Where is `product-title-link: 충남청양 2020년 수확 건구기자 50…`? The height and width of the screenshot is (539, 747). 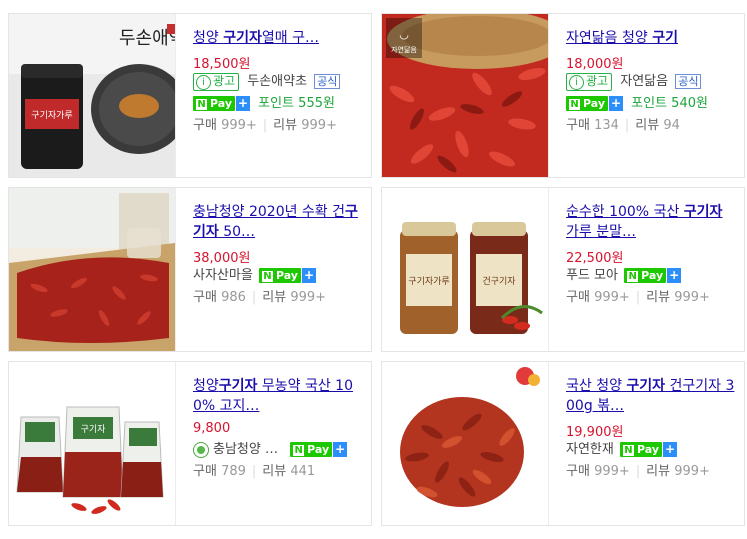 product-title-link: 충남청양 2020년 수확 건구기자 50… is located at coordinates (279, 222).